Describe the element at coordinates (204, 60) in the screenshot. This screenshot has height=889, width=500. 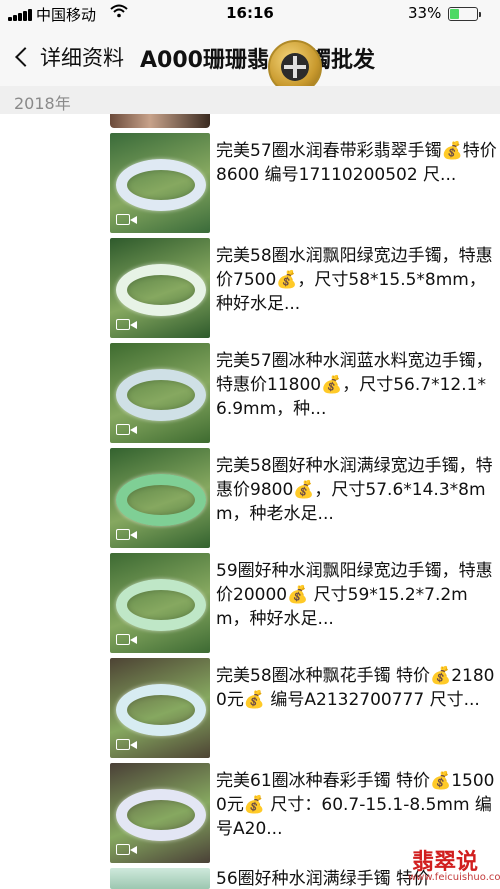
I see `page-title-head: A000珊珊翡` at that location.